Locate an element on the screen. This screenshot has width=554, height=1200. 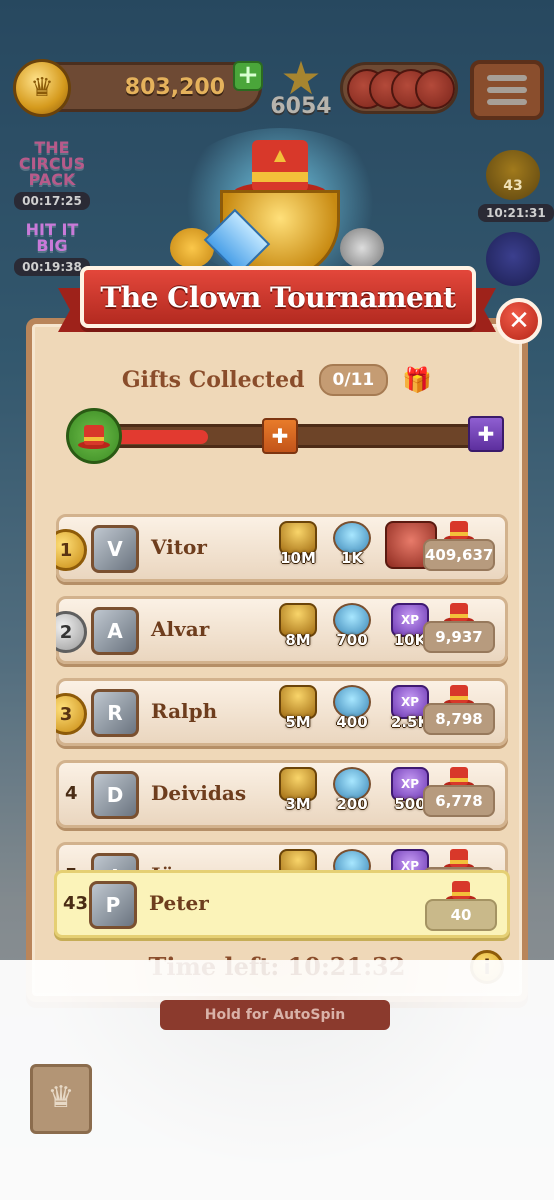
table-row: 4 D Deividas 3M 200 XP 500 6,778 is located at coordinates (282, 794).